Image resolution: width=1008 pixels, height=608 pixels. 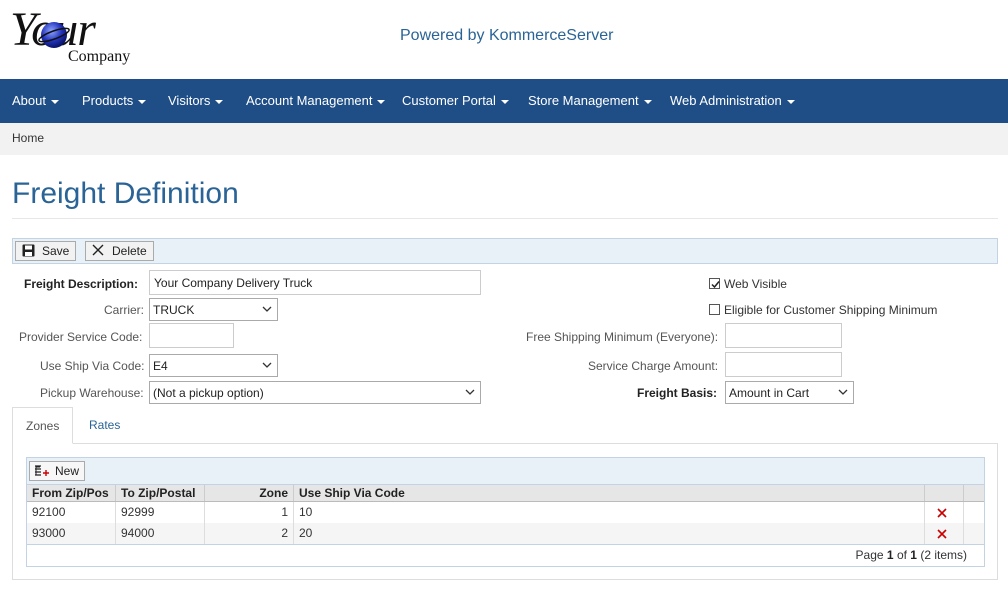 I want to click on table-row: 93000 94000 2 20, so click(x=505, y=533).